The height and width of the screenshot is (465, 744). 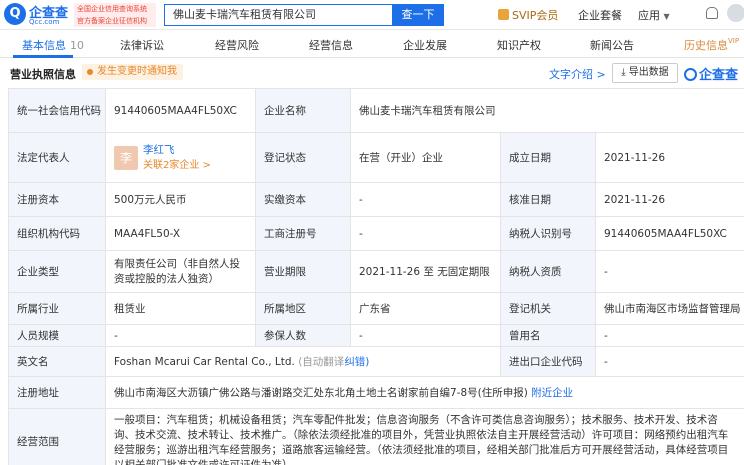 I want to click on brand-text: 企查查, so click(x=719, y=75).